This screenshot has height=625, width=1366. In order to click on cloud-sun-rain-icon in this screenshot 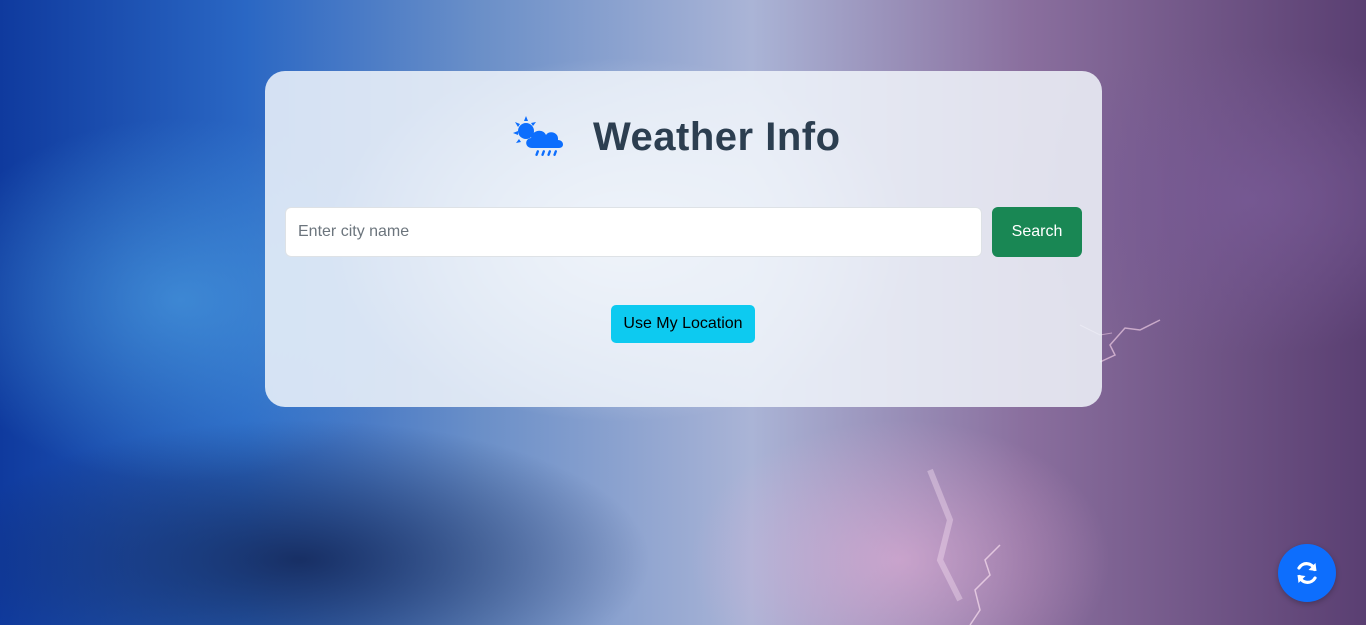, I will do `click(539, 136)`.